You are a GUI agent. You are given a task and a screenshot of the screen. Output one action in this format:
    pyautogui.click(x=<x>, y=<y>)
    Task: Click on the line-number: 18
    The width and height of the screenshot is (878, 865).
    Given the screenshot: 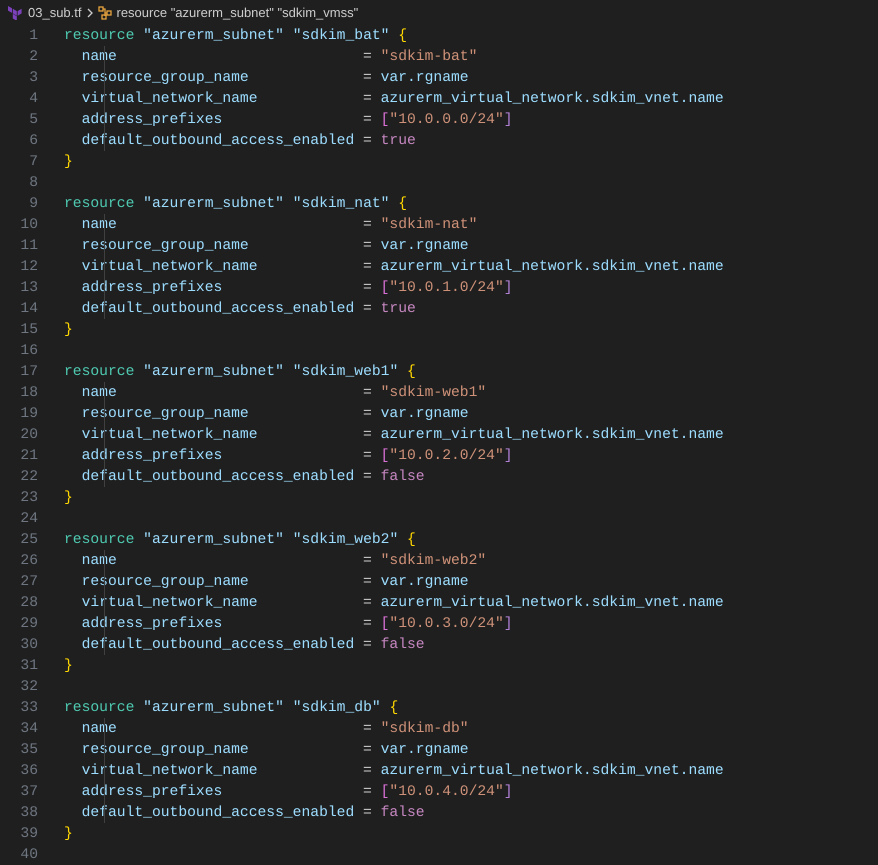 What is the action you would take?
    pyautogui.click(x=28, y=392)
    